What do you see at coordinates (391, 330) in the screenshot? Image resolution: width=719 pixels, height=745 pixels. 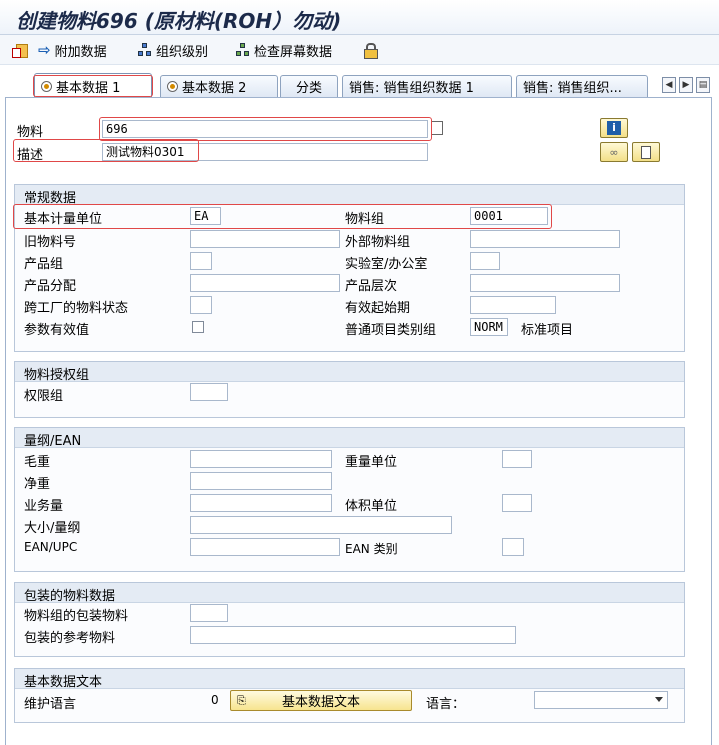 I see `gen-item-cat-label: 普通项目类别组` at bounding box center [391, 330].